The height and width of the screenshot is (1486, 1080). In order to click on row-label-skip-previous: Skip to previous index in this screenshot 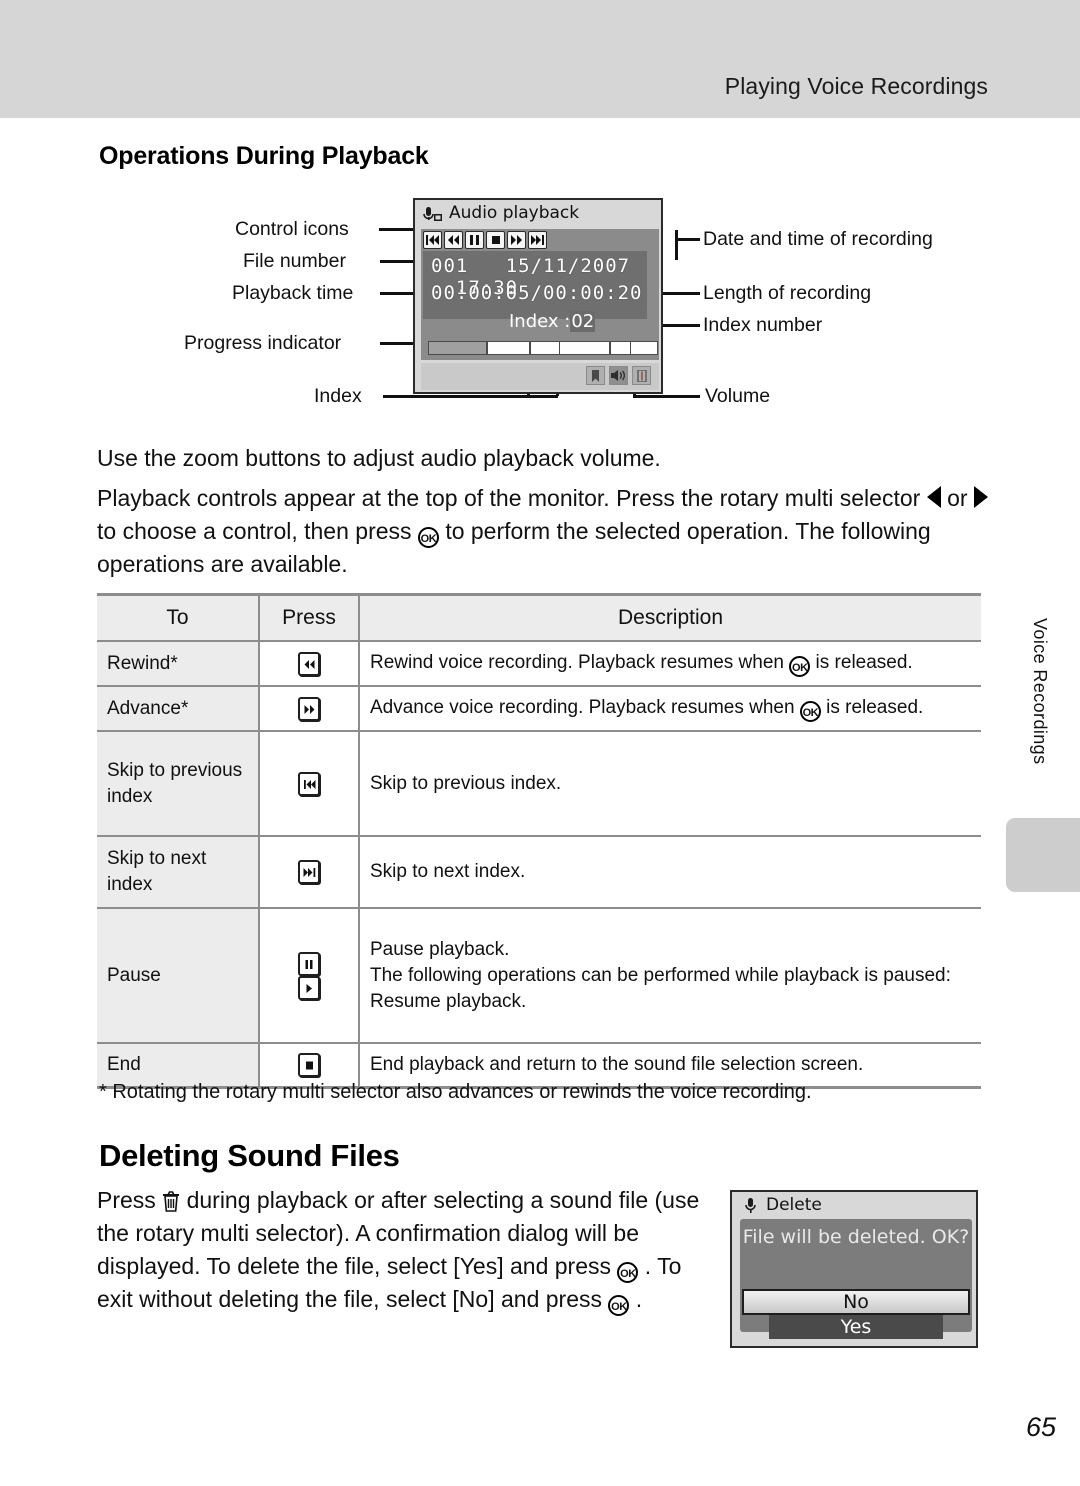, I will do `click(178, 783)`.